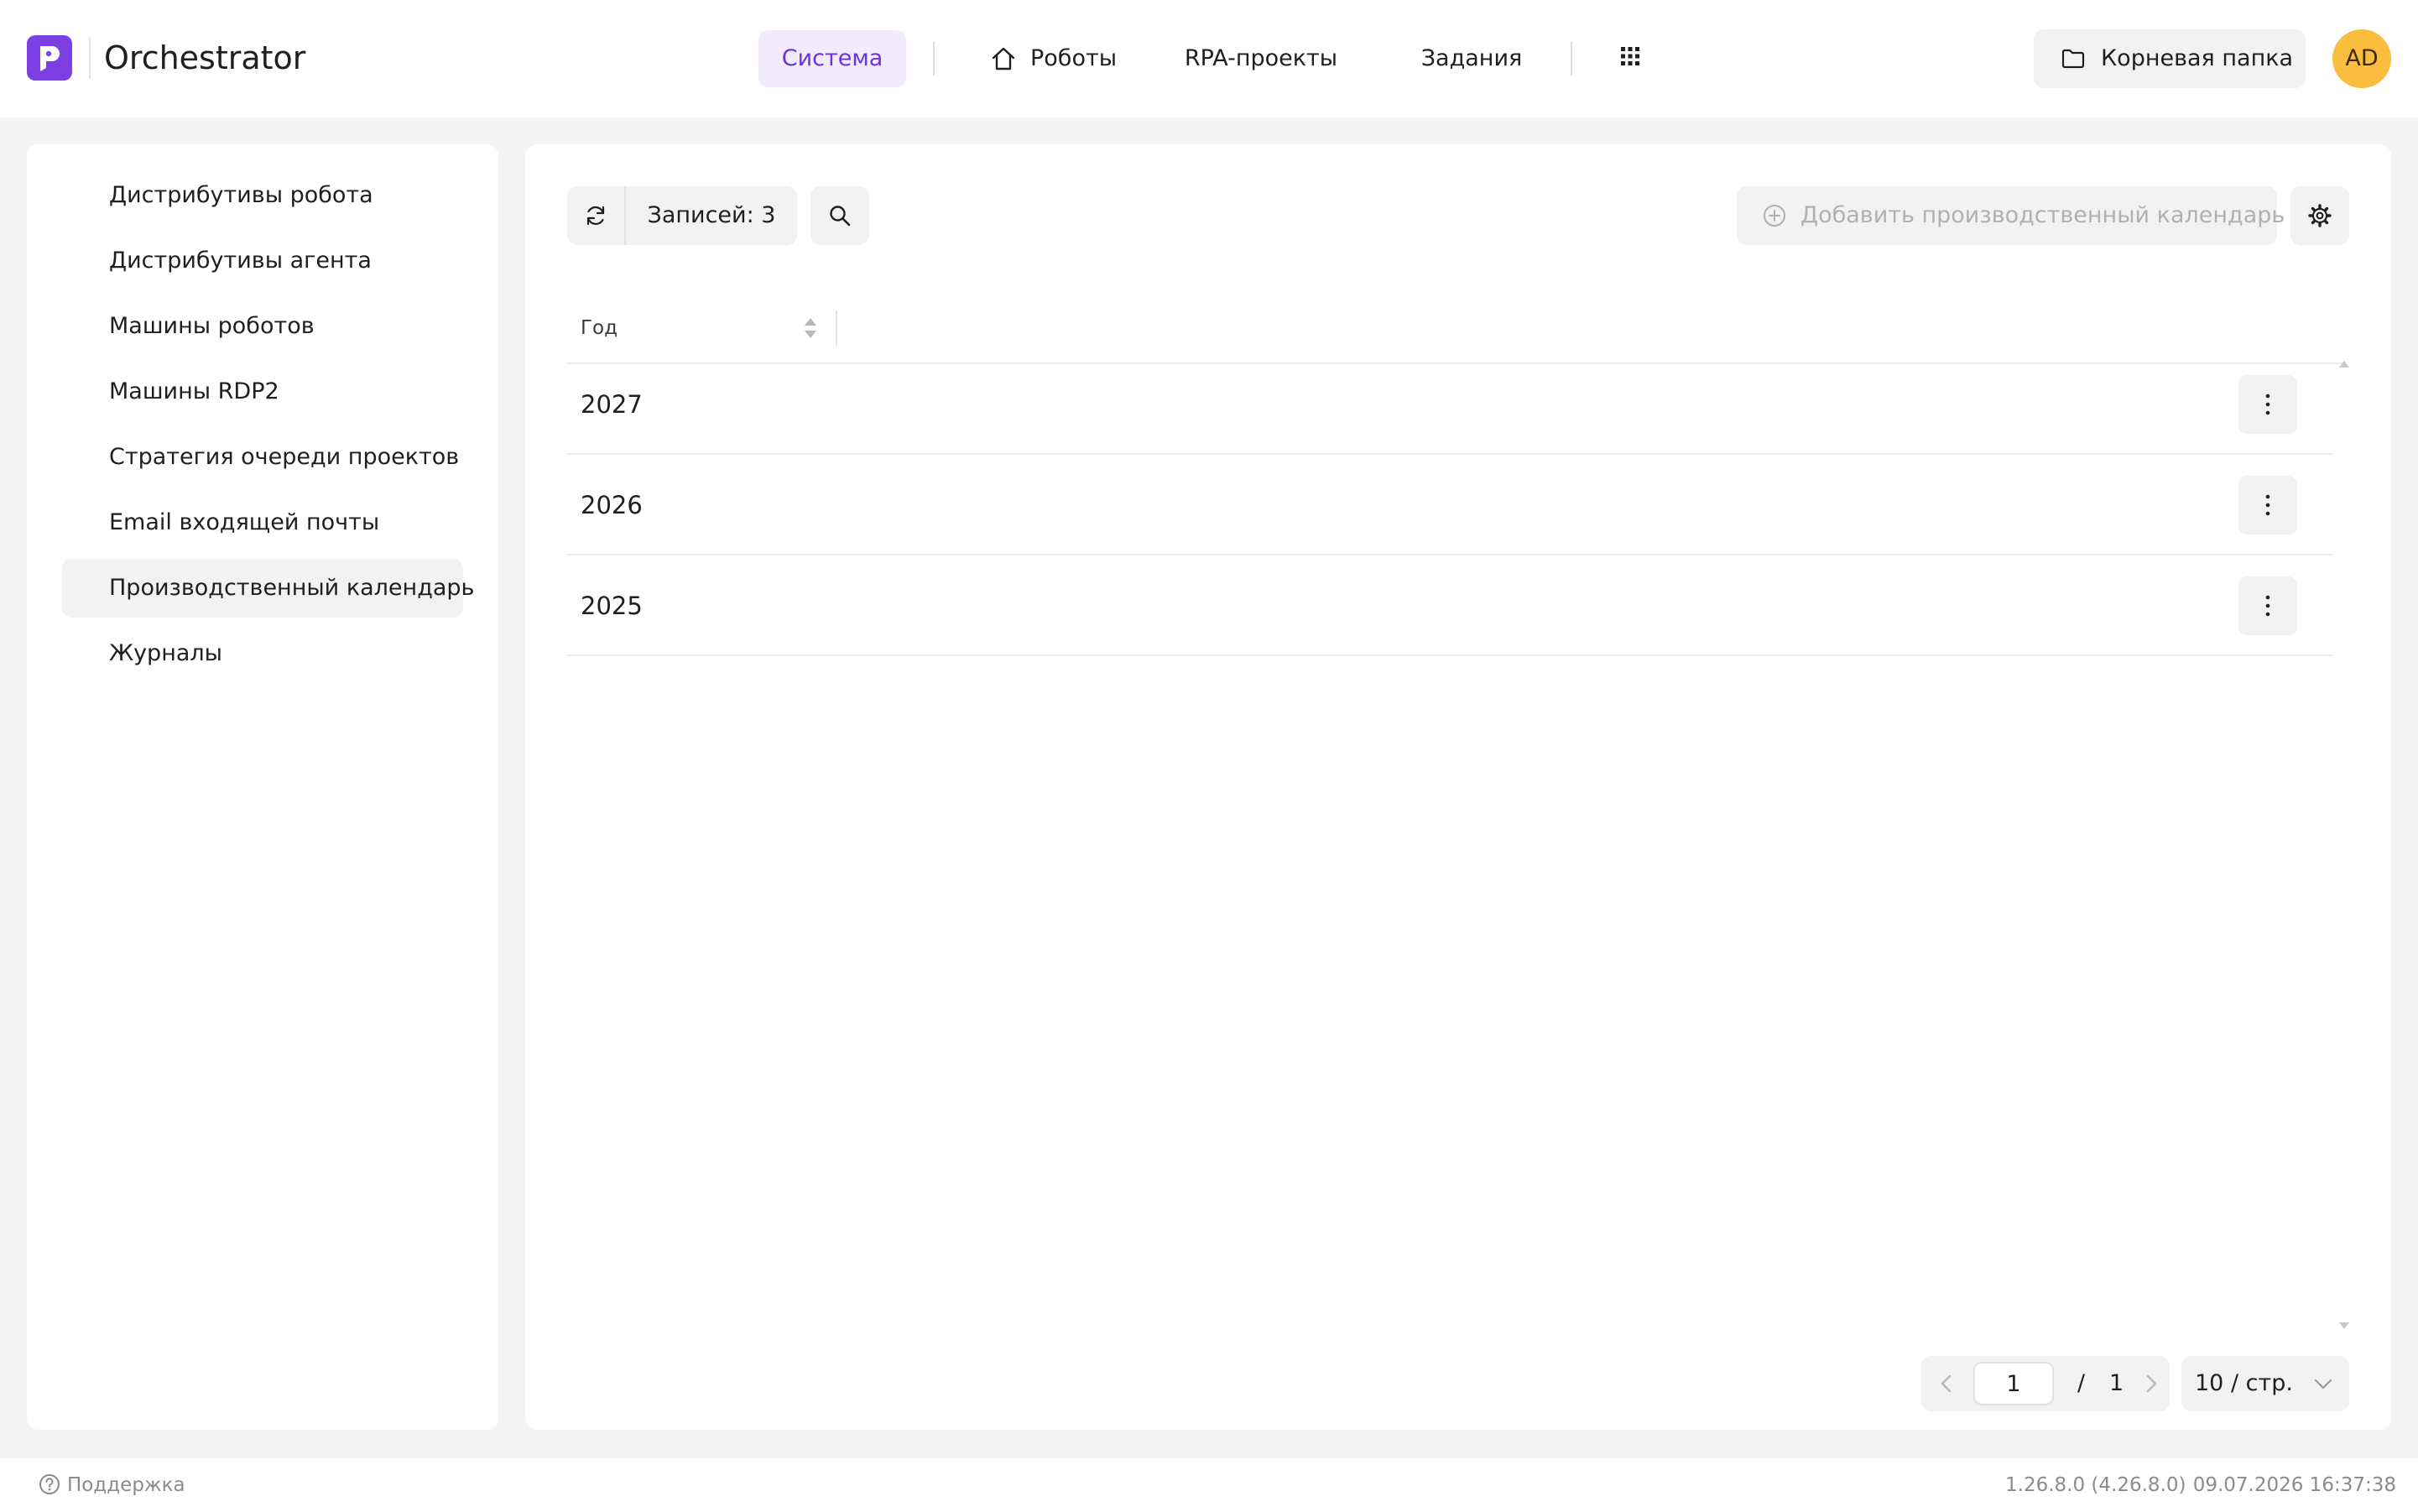 The image size is (2418, 1512). Describe the element at coordinates (2362, 59) in the screenshot. I see `avatar: AD` at that location.